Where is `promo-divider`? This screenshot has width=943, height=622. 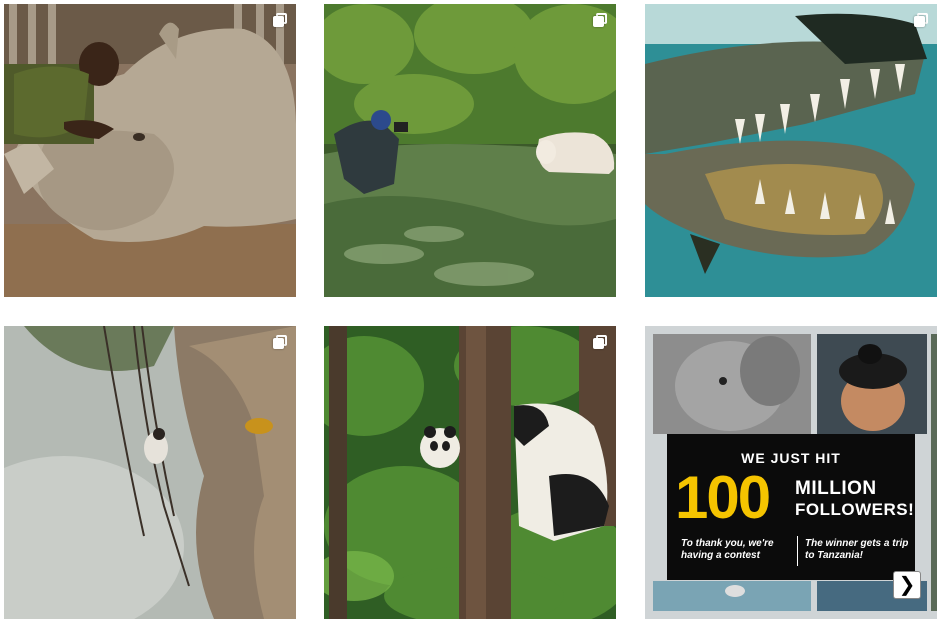
promo-divider is located at coordinates (797, 551).